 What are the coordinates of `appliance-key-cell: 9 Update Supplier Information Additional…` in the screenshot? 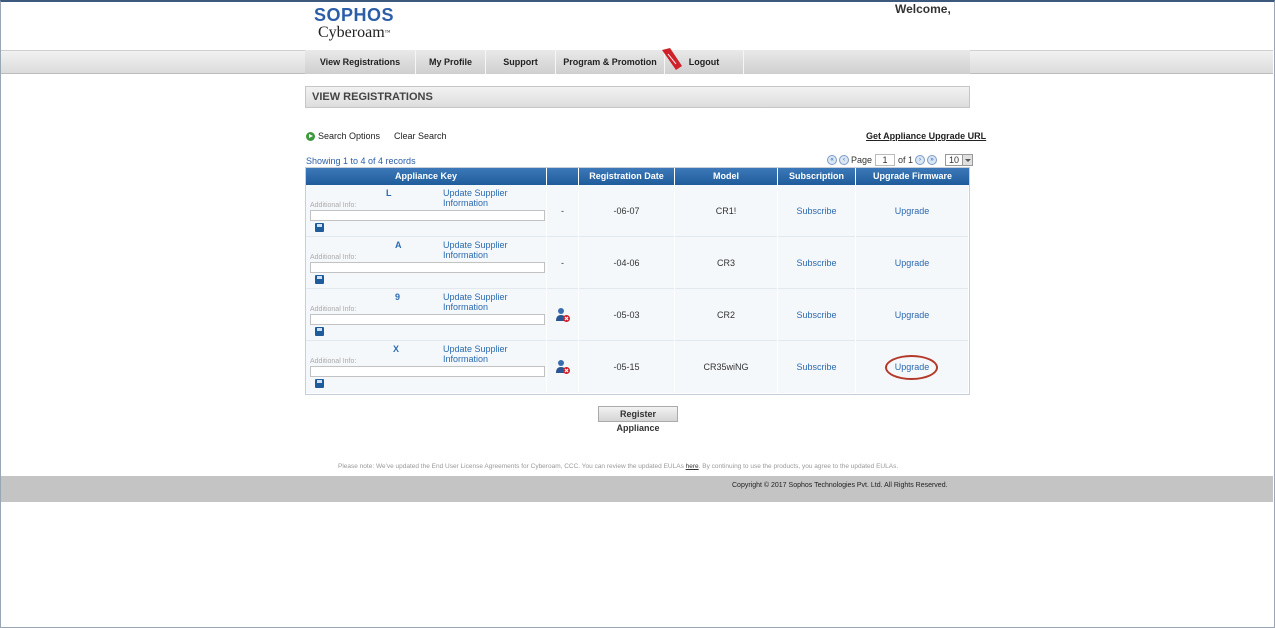 It's located at (426, 315).